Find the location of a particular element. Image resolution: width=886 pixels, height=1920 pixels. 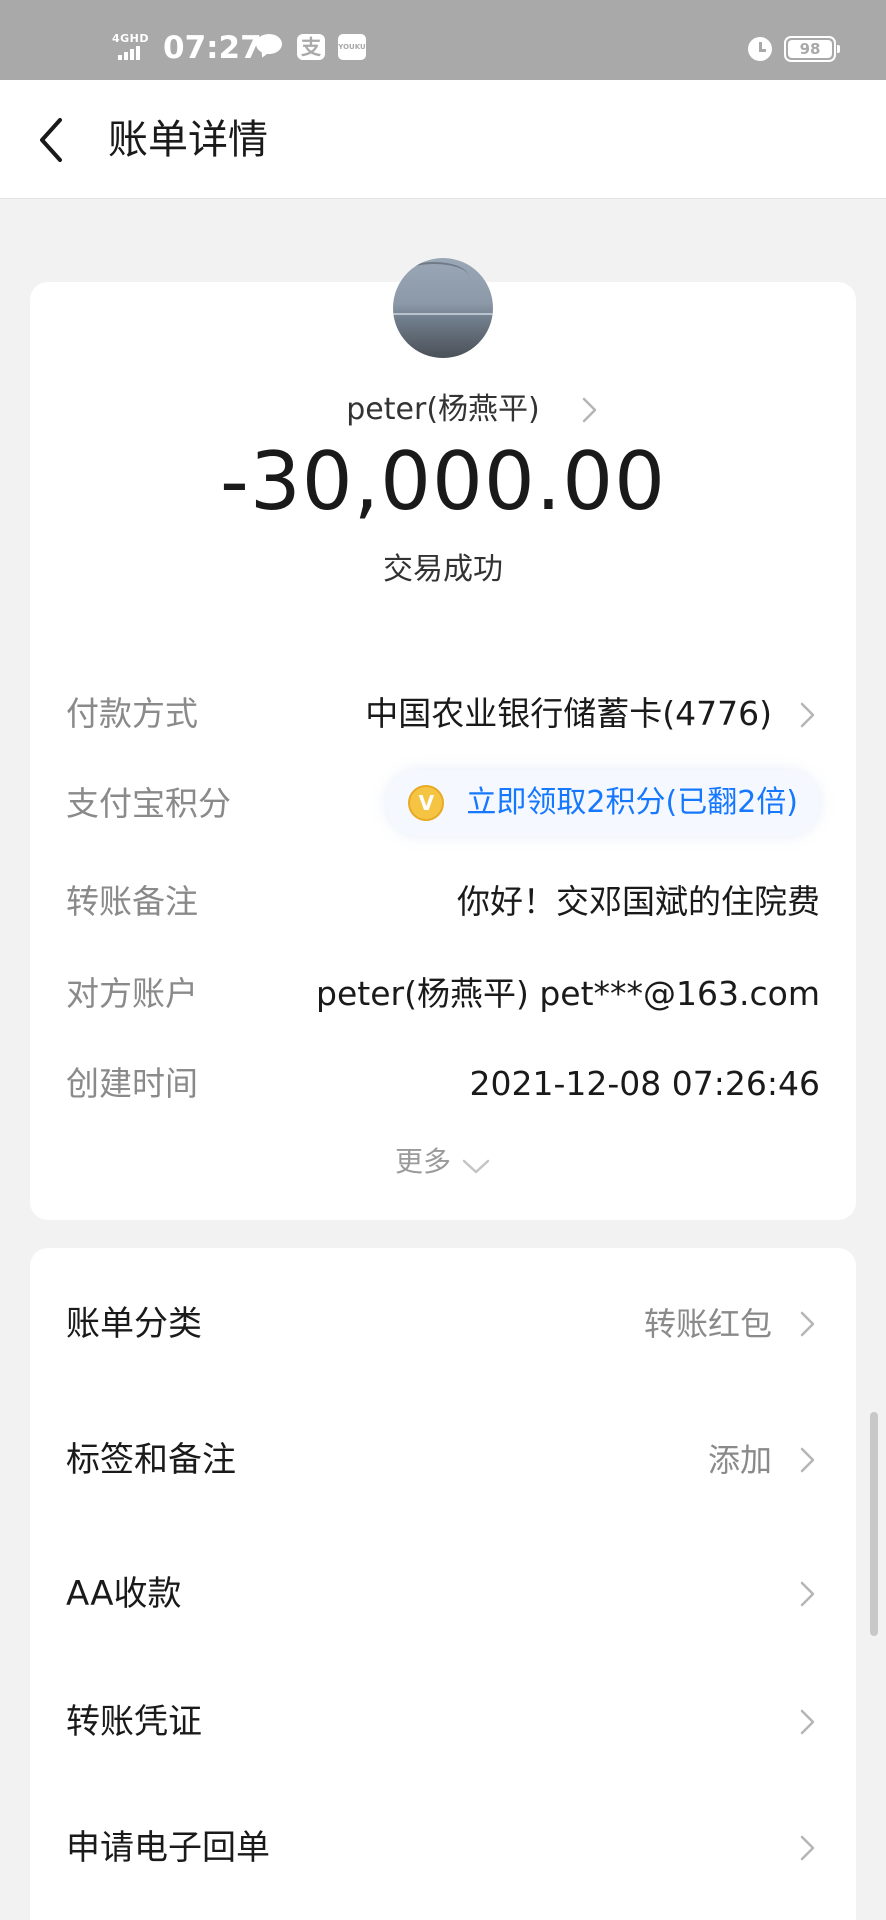

tags-notes-label: 标签和备注 is located at coordinates (151, 1460).